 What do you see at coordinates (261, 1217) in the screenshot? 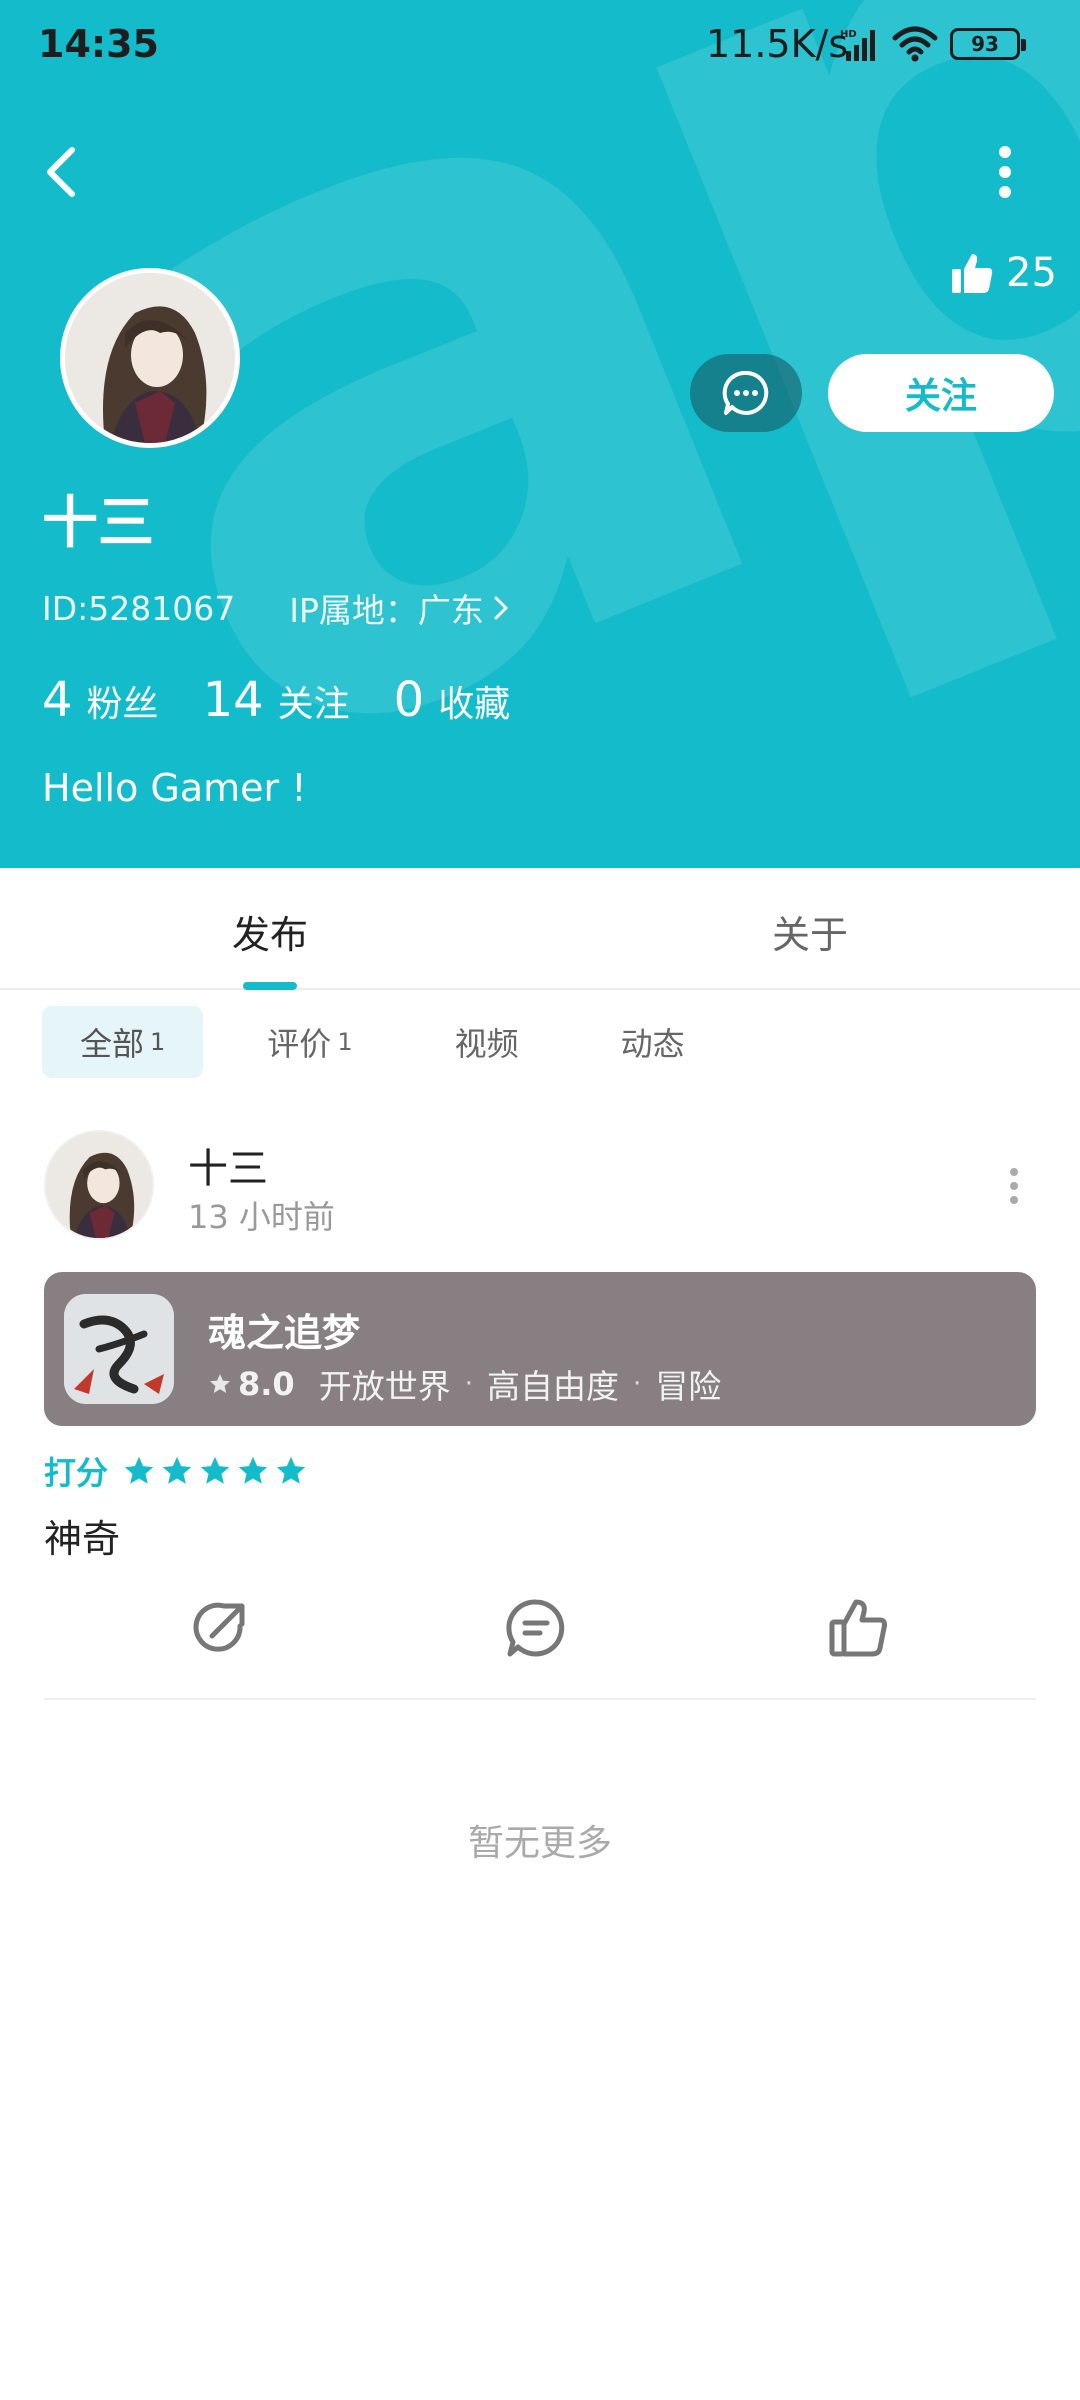
I see `post-timestamp: 13 小时前` at bounding box center [261, 1217].